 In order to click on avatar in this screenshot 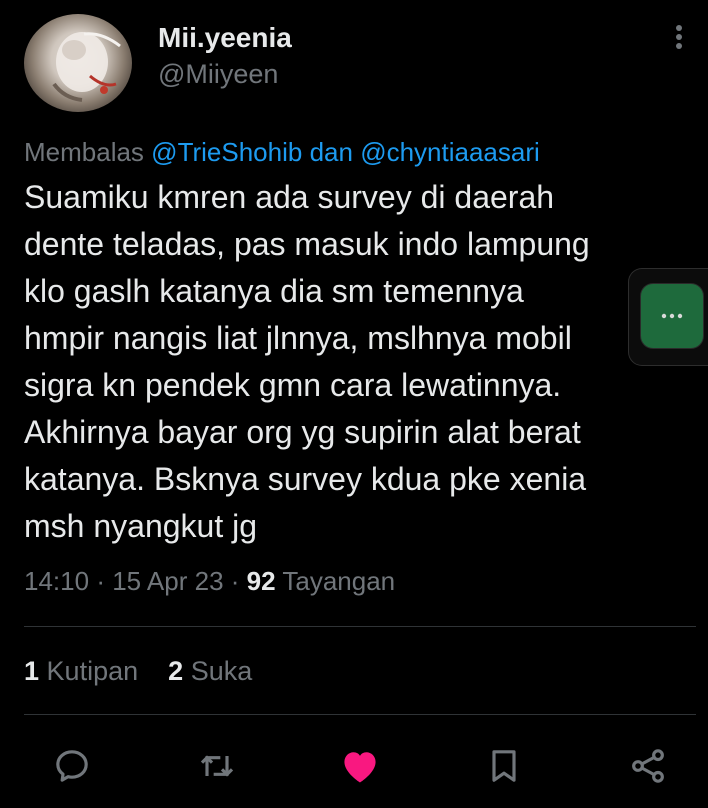, I will do `click(78, 63)`.